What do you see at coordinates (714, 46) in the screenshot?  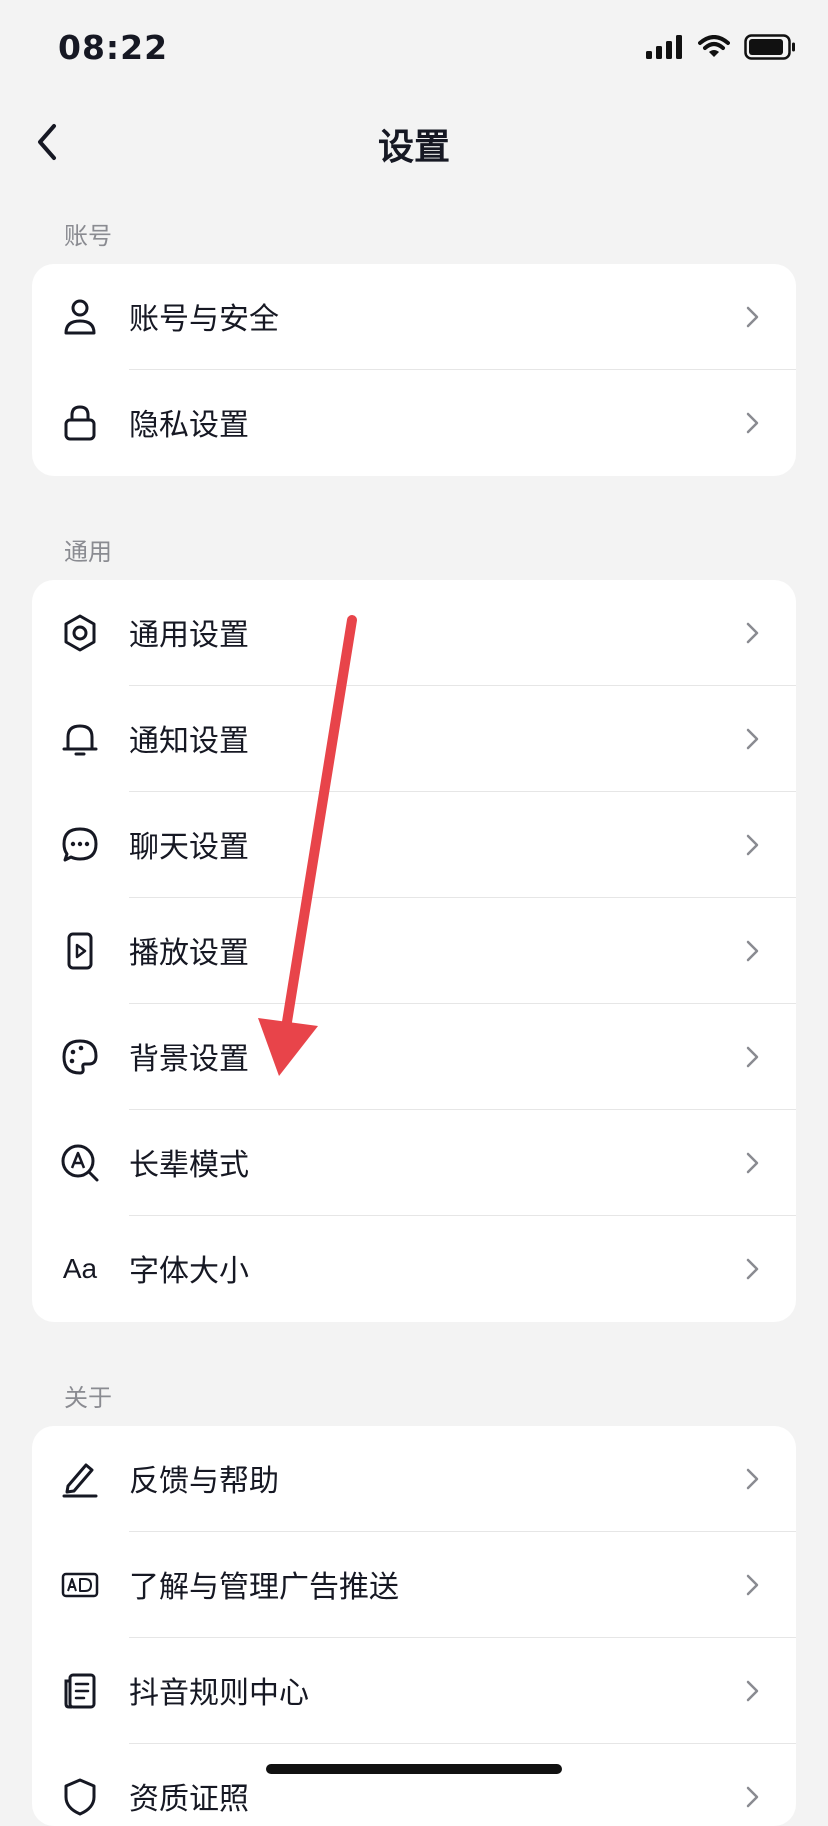 I see `wifi-icon` at bounding box center [714, 46].